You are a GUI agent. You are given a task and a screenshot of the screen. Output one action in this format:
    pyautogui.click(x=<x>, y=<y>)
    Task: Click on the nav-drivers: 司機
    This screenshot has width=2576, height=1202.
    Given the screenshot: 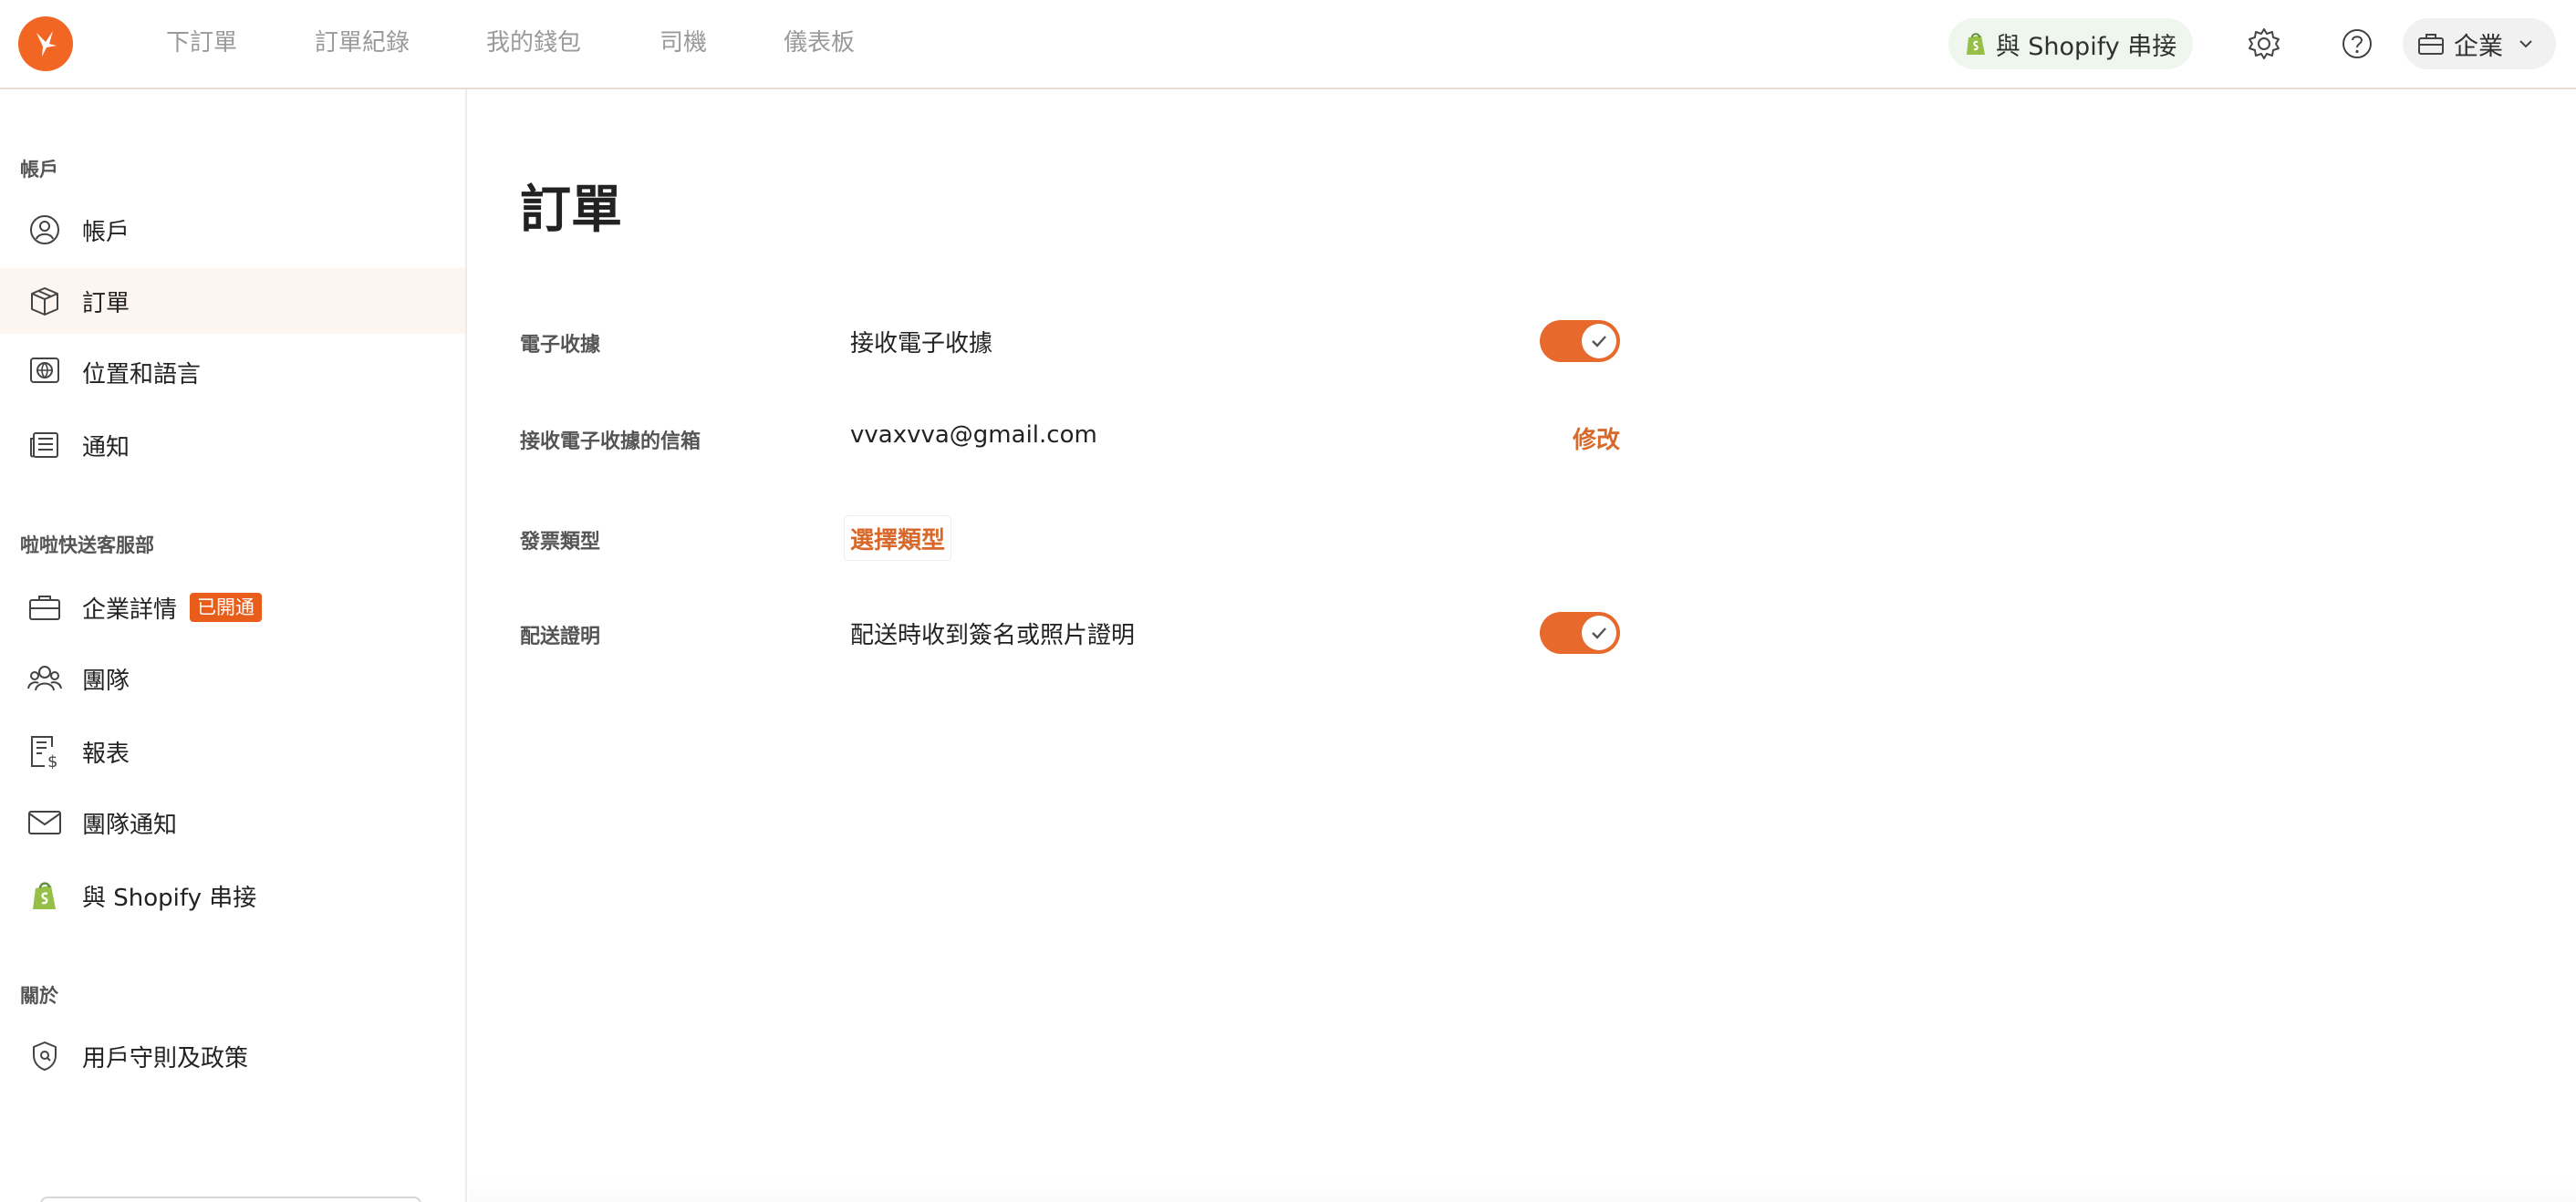 What is the action you would take?
    pyautogui.click(x=683, y=42)
    